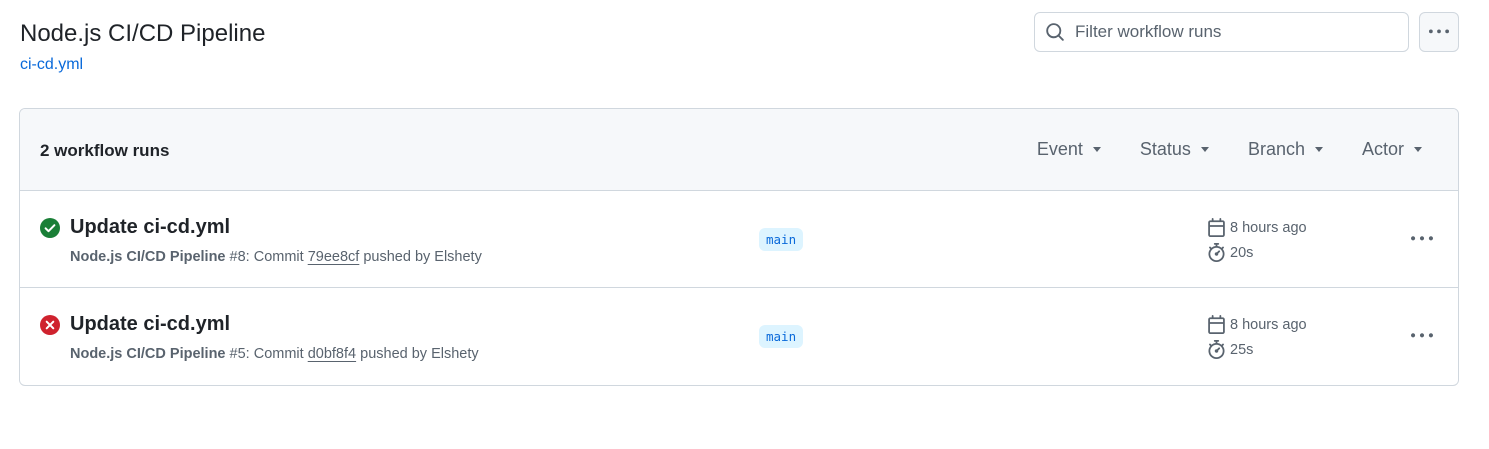 Image resolution: width=1489 pixels, height=449 pixels. Describe the element at coordinates (143, 33) in the screenshot. I see `page-title: Node.js CI/CD Pipeline` at that location.